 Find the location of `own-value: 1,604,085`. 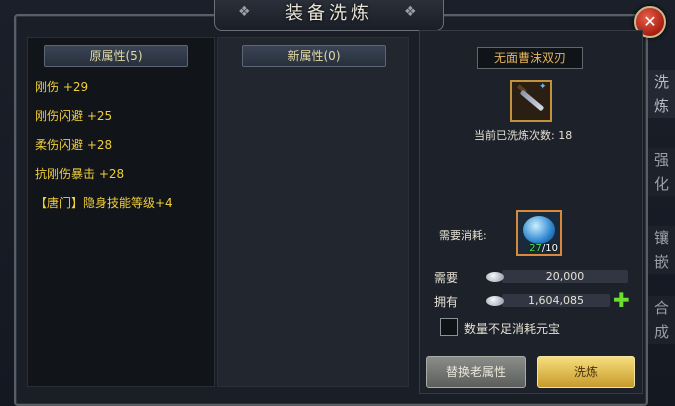

own-value: 1,604,085 is located at coordinates (556, 300).